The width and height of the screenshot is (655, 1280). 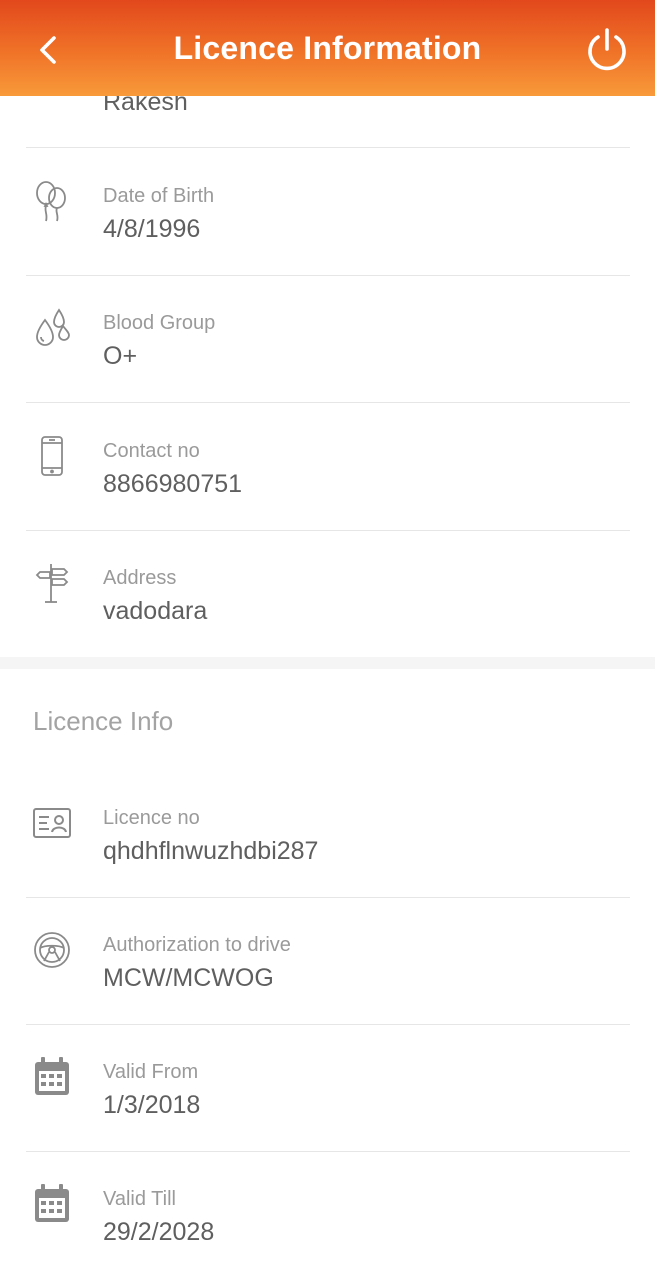 I want to click on blood-group-value: O+, so click(x=120, y=356).